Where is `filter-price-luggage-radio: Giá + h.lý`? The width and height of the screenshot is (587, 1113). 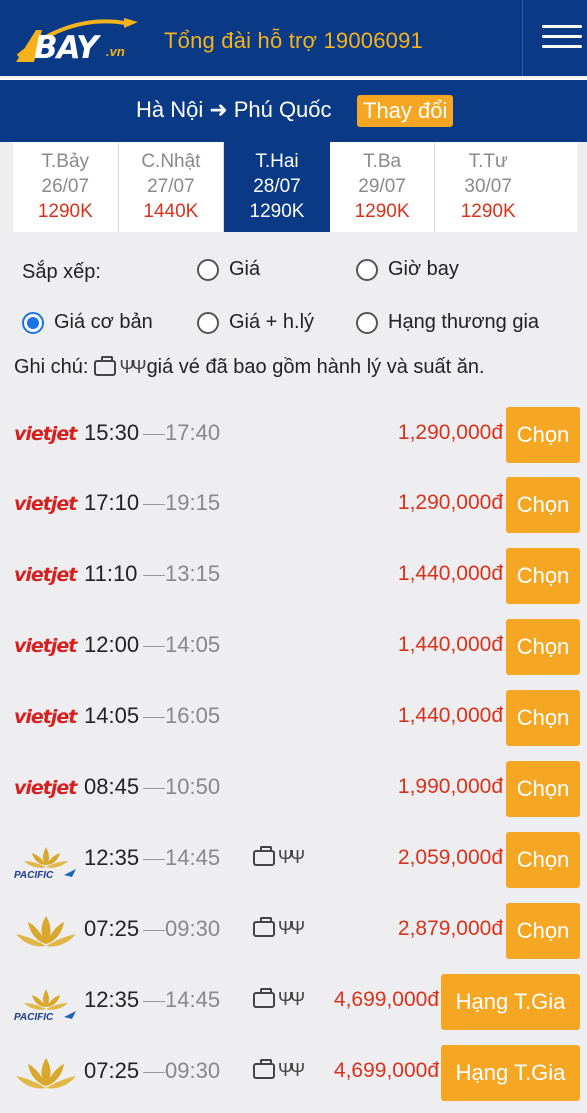 filter-price-luggage-radio: Giá + h.lý is located at coordinates (255, 322).